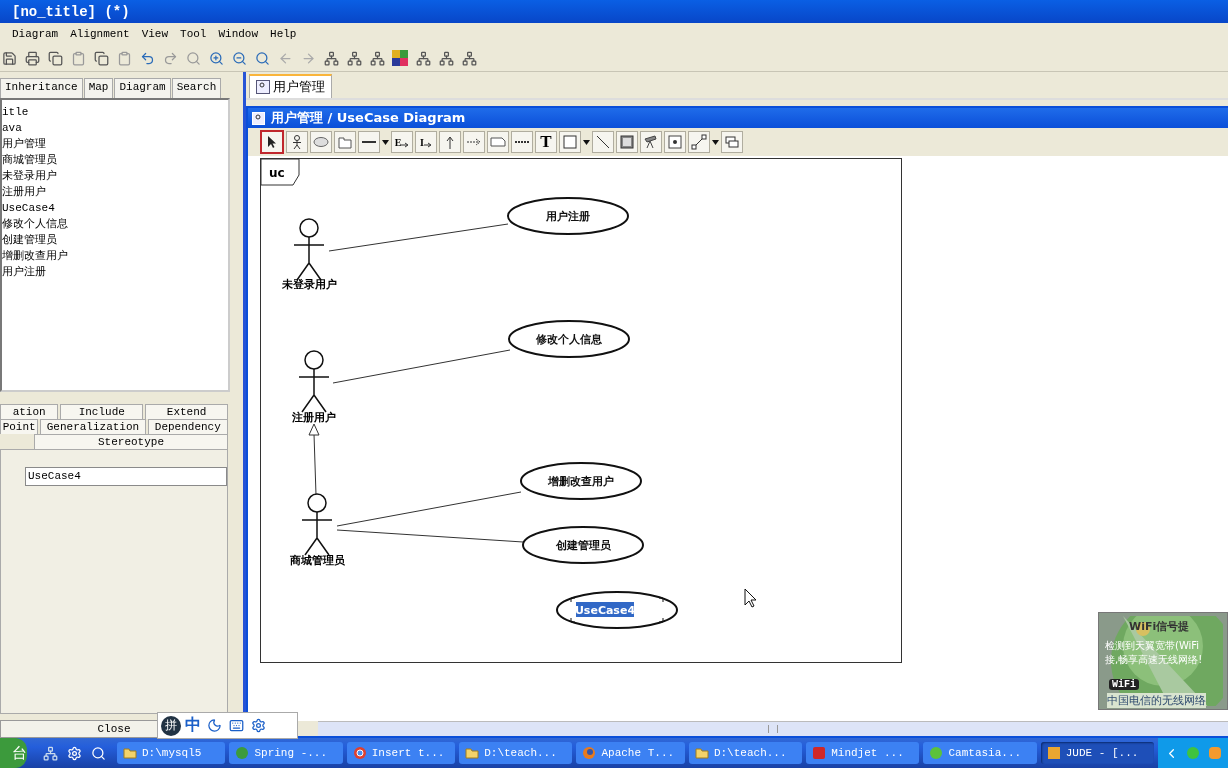  What do you see at coordinates (474, 142) in the screenshot?
I see `dependency-tool-button` at bounding box center [474, 142].